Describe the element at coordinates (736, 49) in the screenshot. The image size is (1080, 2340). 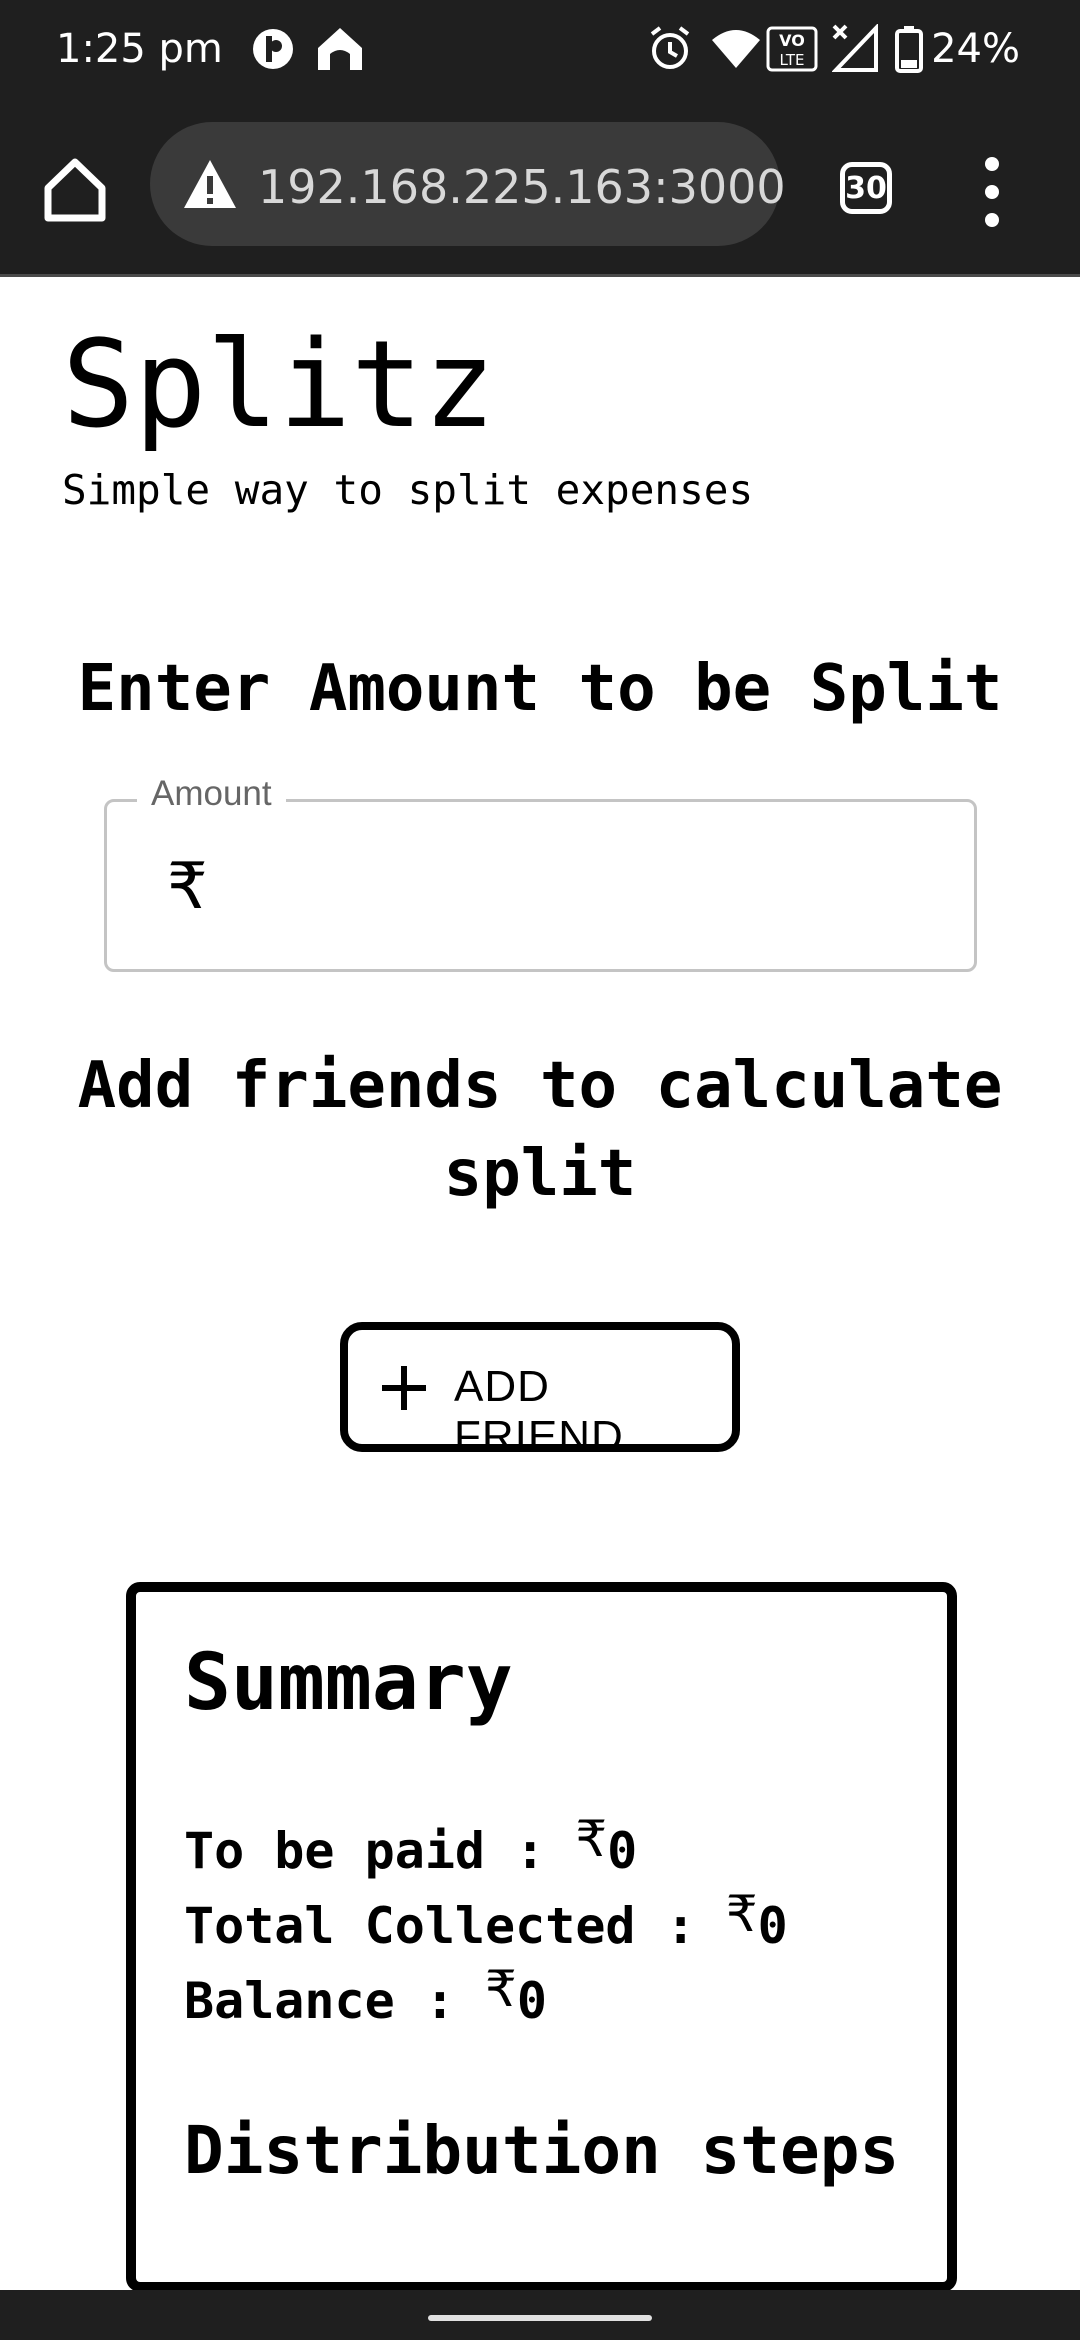
I see `wifi-icon` at that location.